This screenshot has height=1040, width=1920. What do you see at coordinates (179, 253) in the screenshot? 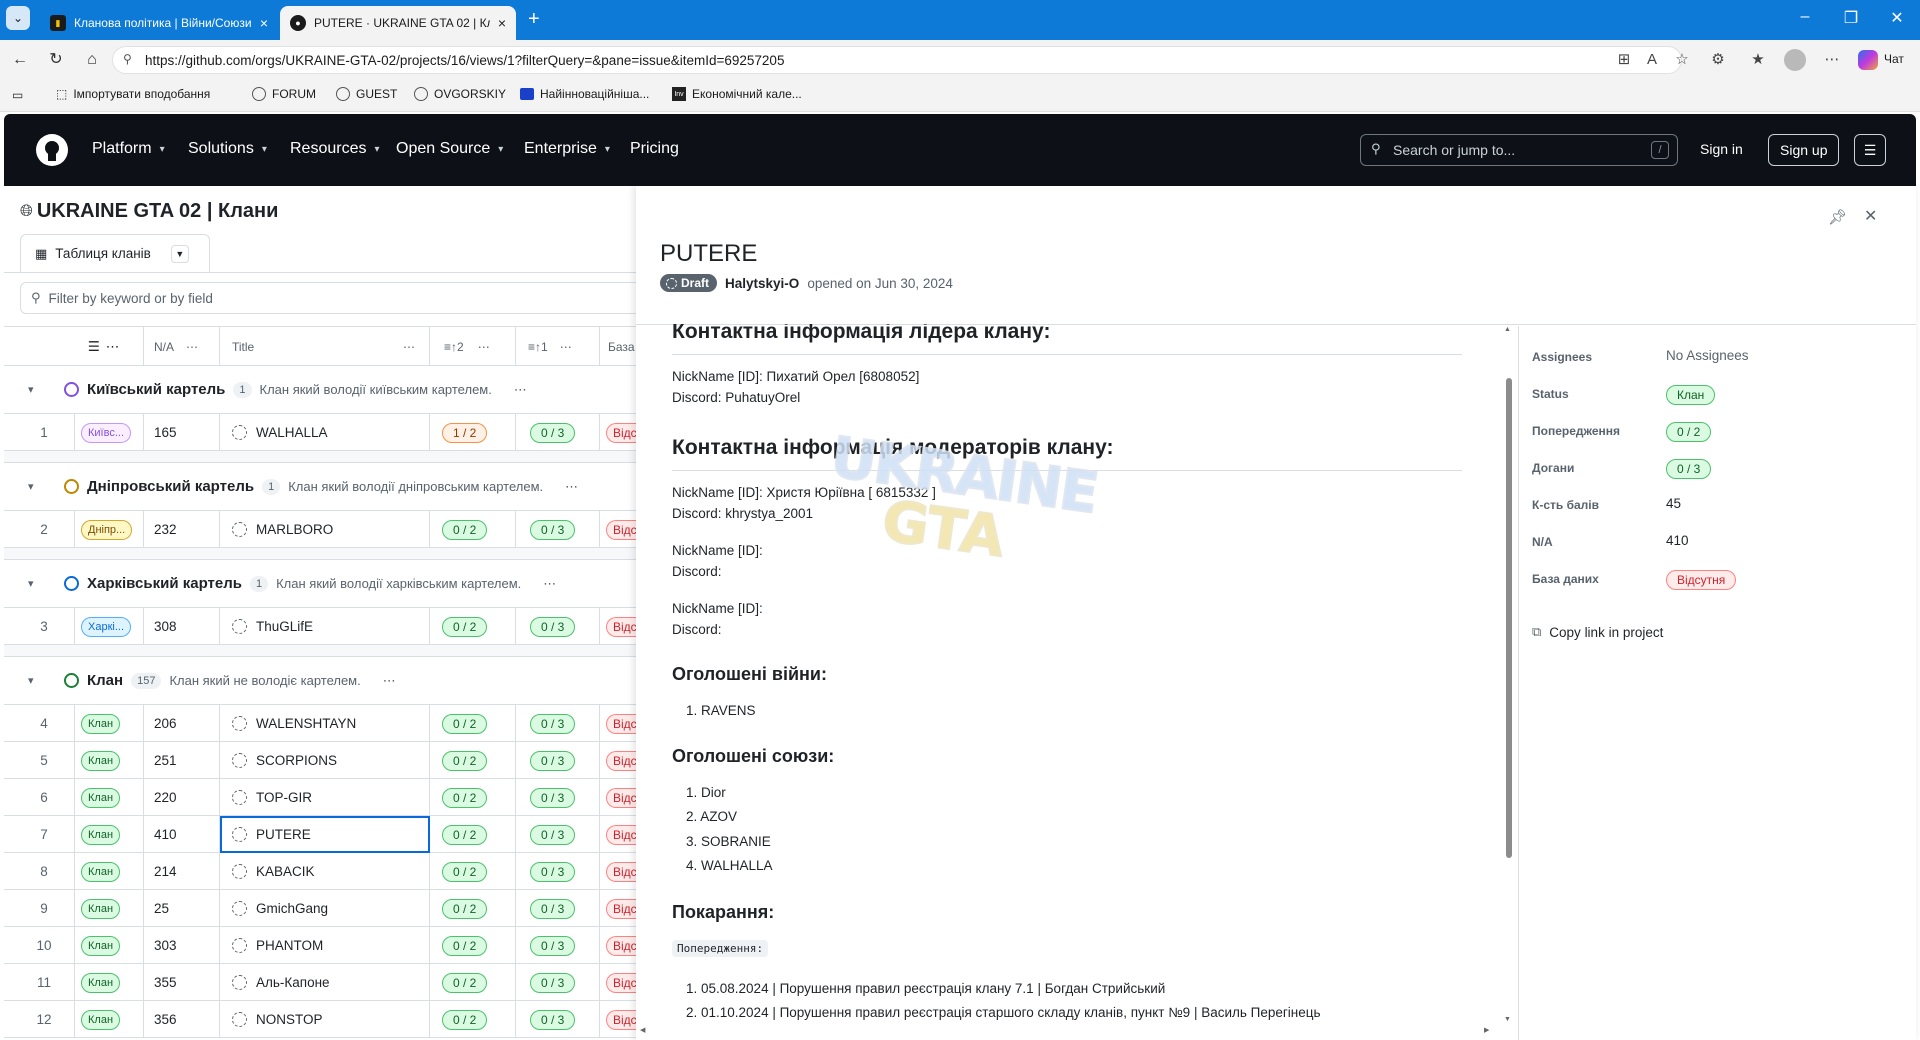
I see `view-options-button: ▼` at bounding box center [179, 253].